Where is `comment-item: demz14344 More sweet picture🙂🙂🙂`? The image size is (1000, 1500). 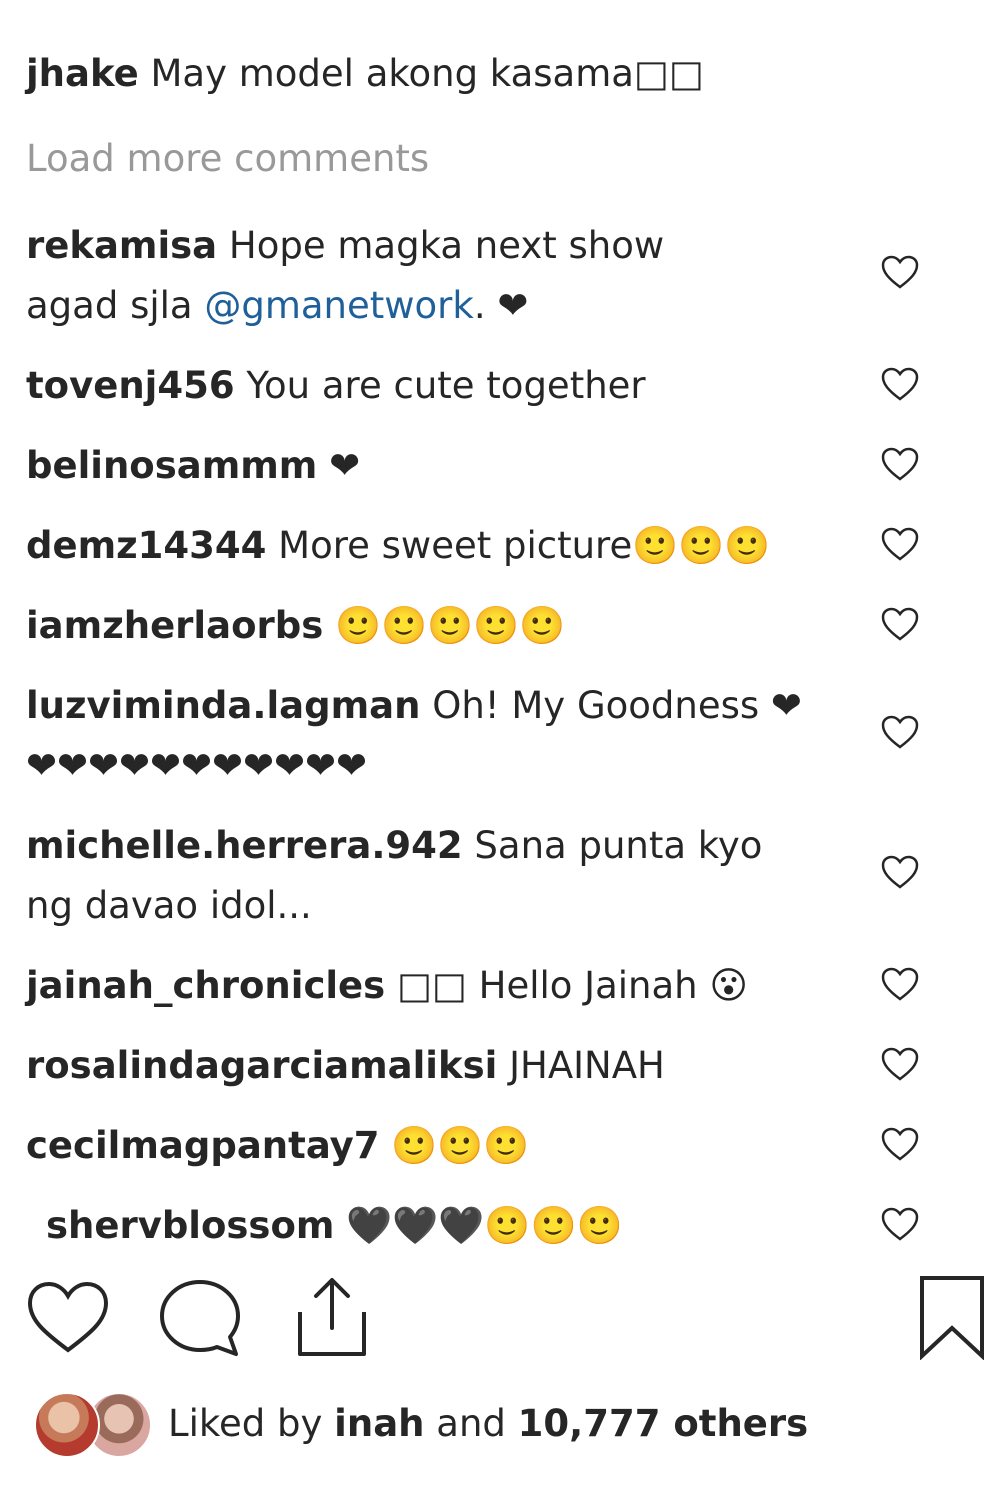
comment-item: demz14344 More sweet picture🙂🙂🙂 is located at coordinates (500, 546).